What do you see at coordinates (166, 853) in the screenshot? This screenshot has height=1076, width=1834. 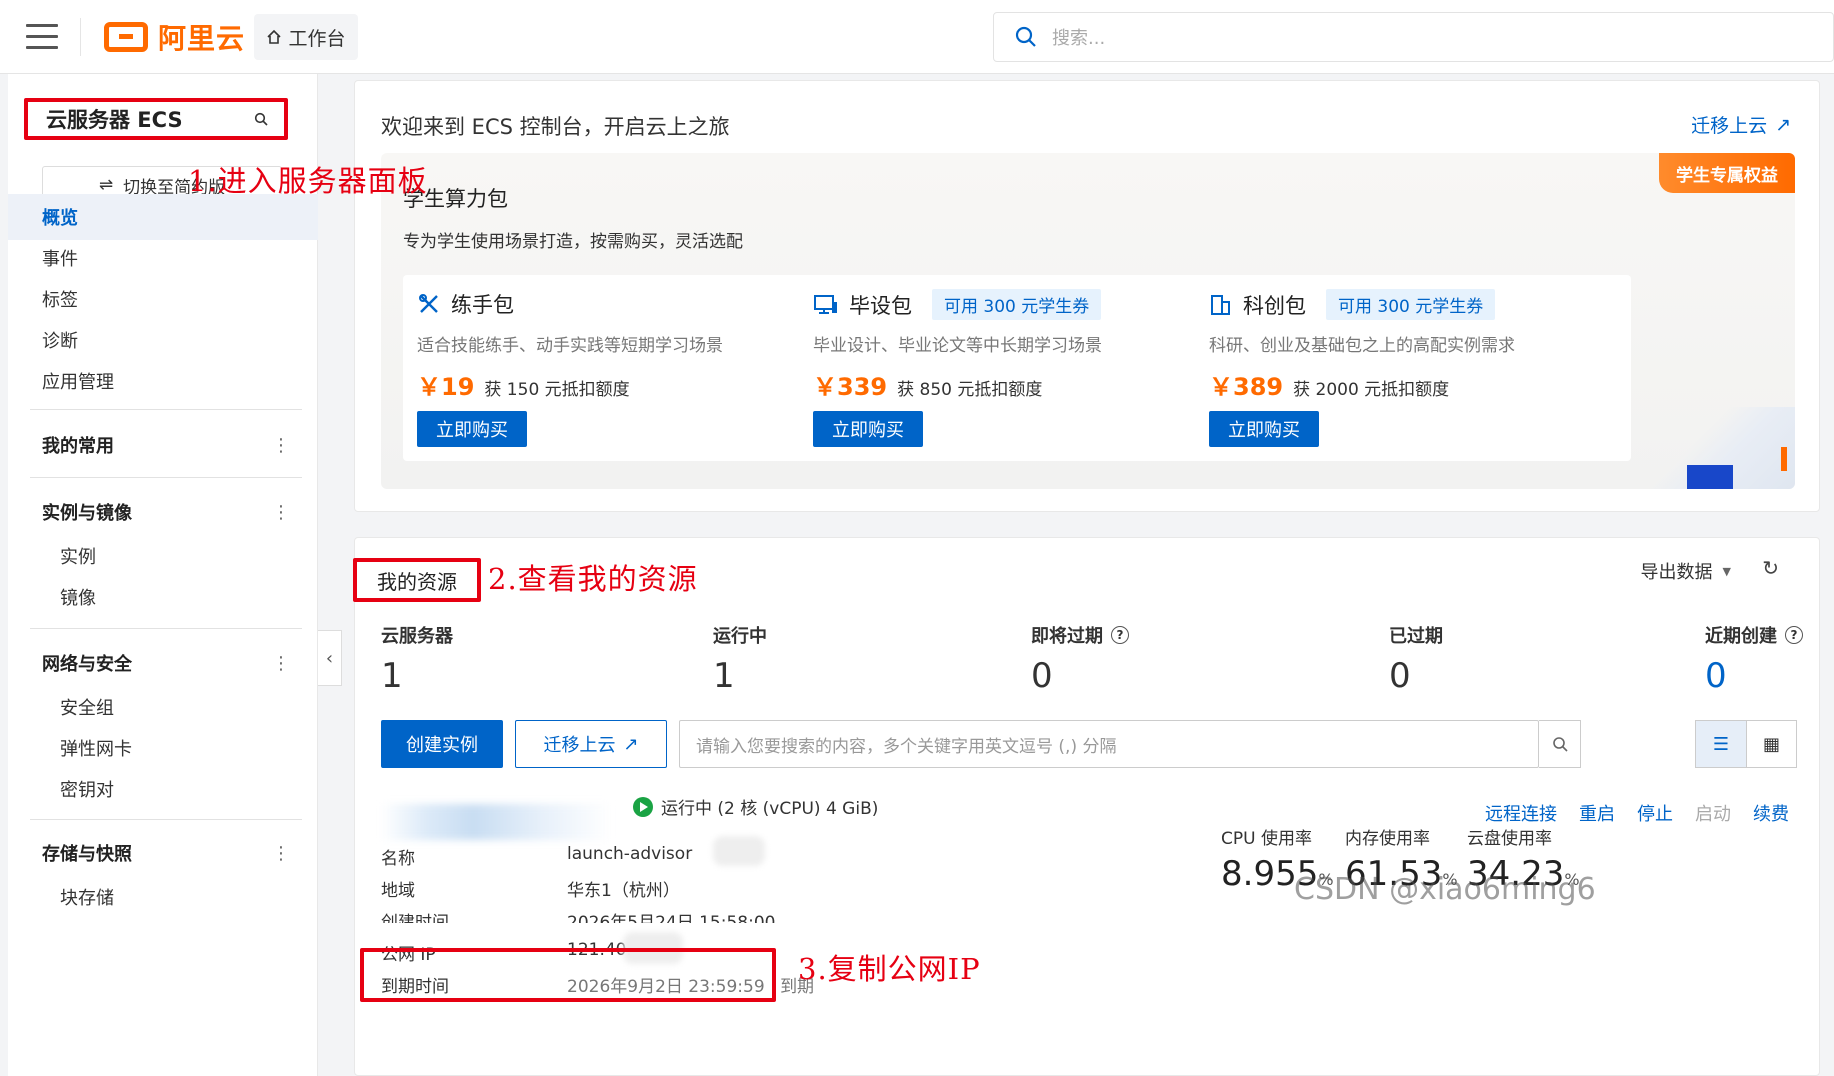 I see `sidebar-group-storage-snapshots: 存储与快照 ⋮` at bounding box center [166, 853].